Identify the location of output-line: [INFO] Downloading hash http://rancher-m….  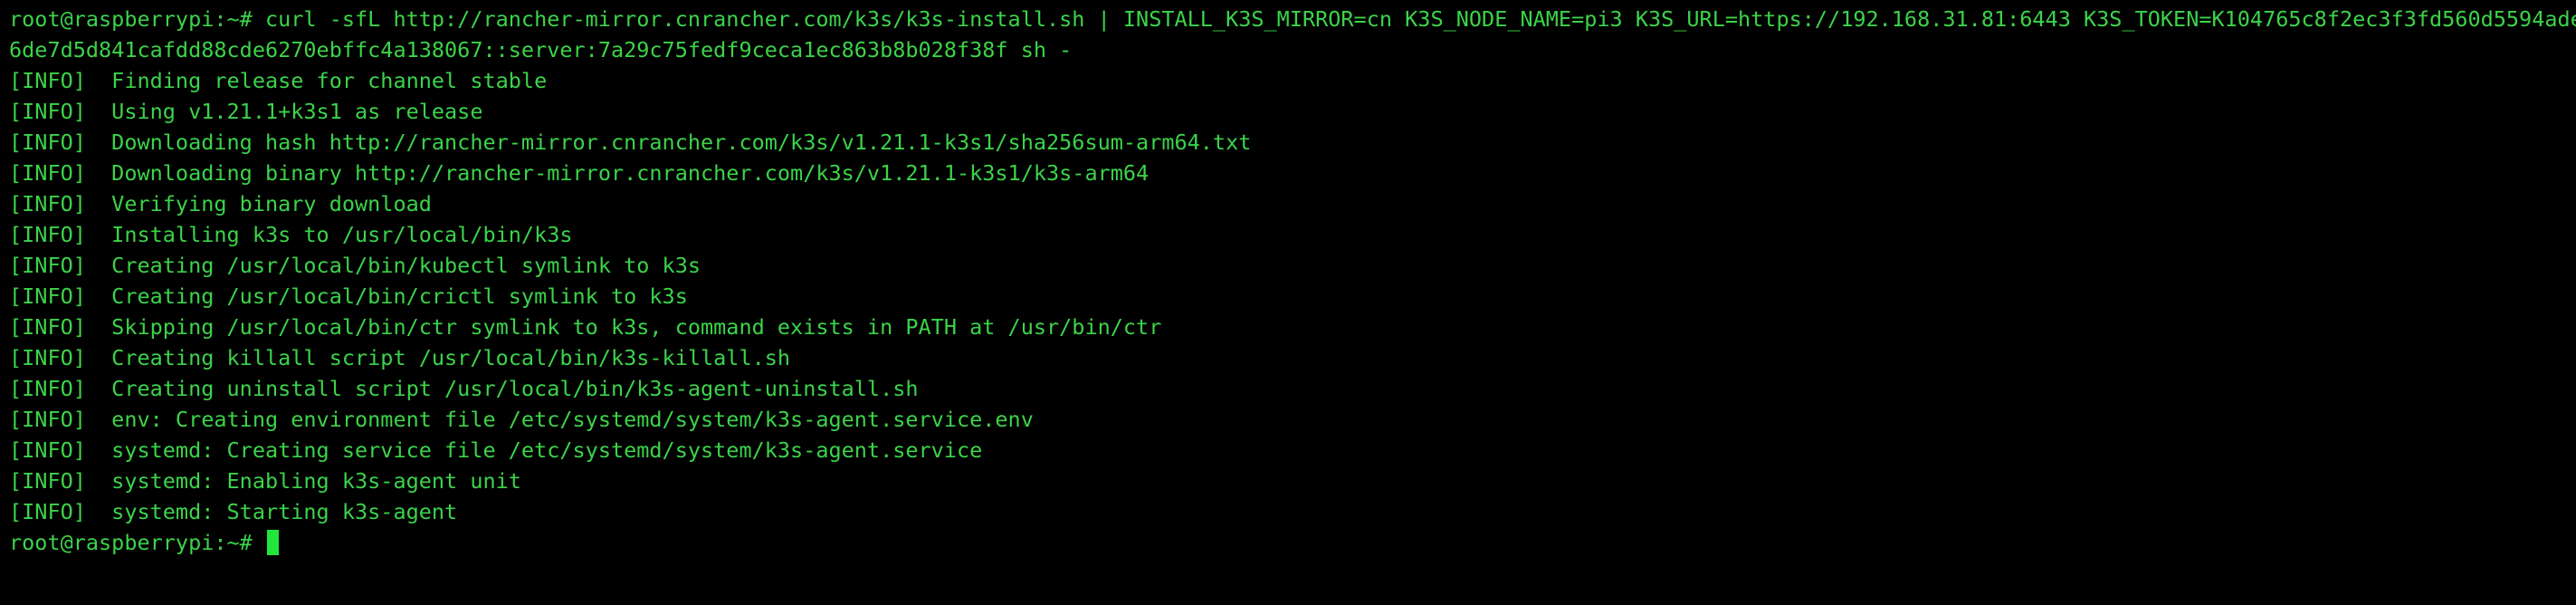
(631, 142).